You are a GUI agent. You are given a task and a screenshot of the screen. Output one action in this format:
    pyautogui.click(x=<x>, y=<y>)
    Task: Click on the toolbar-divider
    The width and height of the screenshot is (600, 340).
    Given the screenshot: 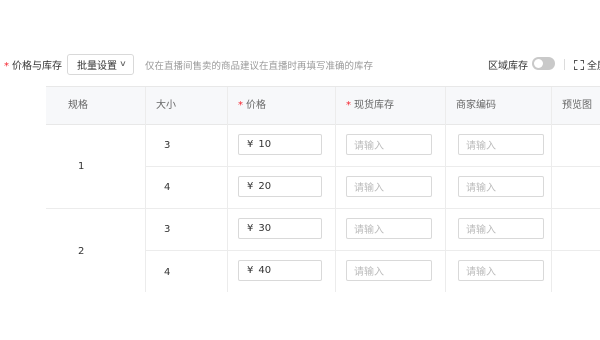 What is the action you would take?
    pyautogui.click(x=564, y=64)
    